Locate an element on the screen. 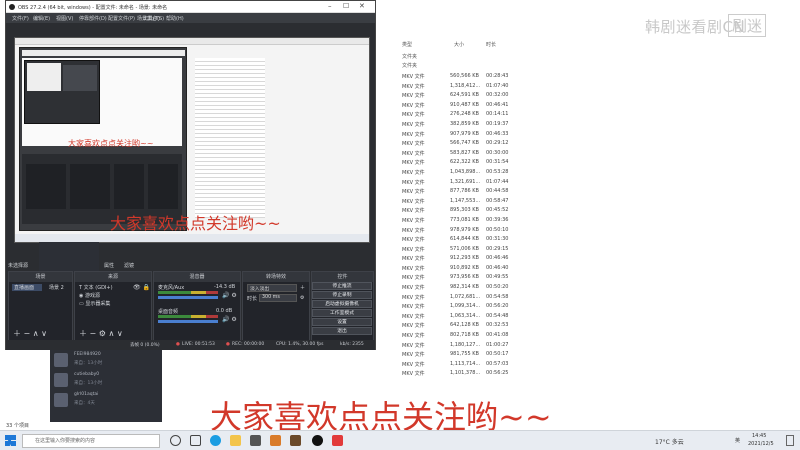  gear-icon: ⚙ is located at coordinates (302, 298).